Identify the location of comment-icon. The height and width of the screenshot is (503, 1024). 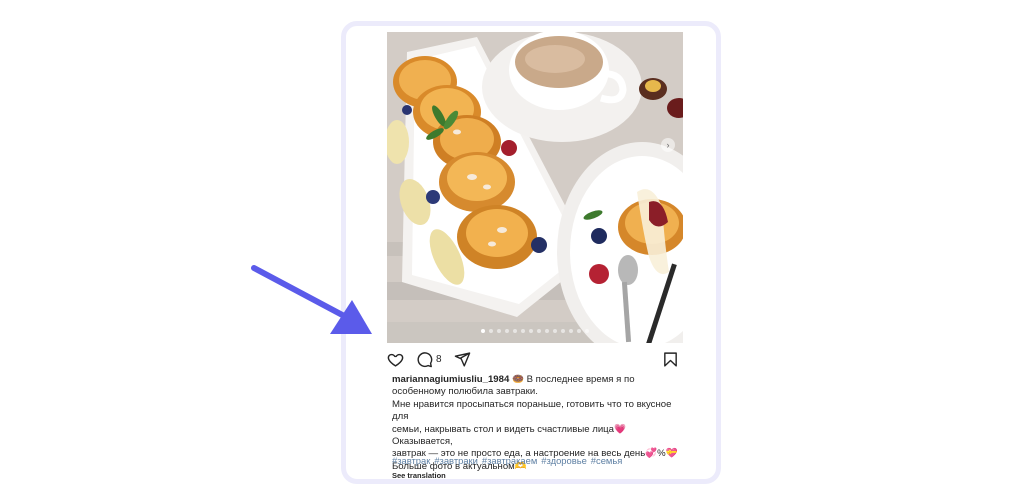
(425, 359).